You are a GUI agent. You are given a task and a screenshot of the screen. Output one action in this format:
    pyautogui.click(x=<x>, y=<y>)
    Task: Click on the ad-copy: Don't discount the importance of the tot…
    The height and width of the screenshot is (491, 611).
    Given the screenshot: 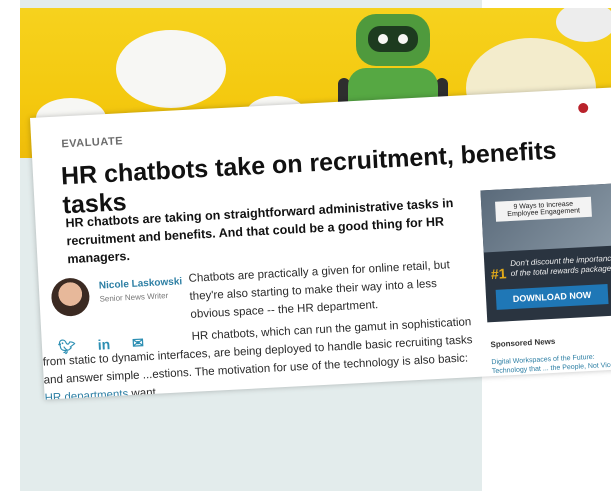 What is the action you would take?
    pyautogui.click(x=560, y=266)
    